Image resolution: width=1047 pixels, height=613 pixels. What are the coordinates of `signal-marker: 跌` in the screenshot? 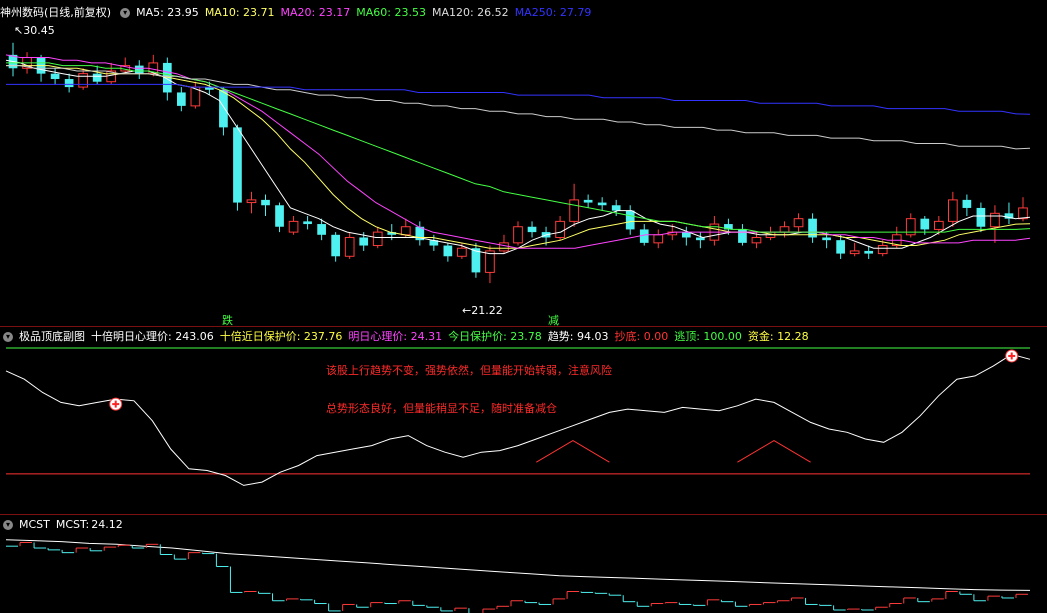 It's located at (227, 320).